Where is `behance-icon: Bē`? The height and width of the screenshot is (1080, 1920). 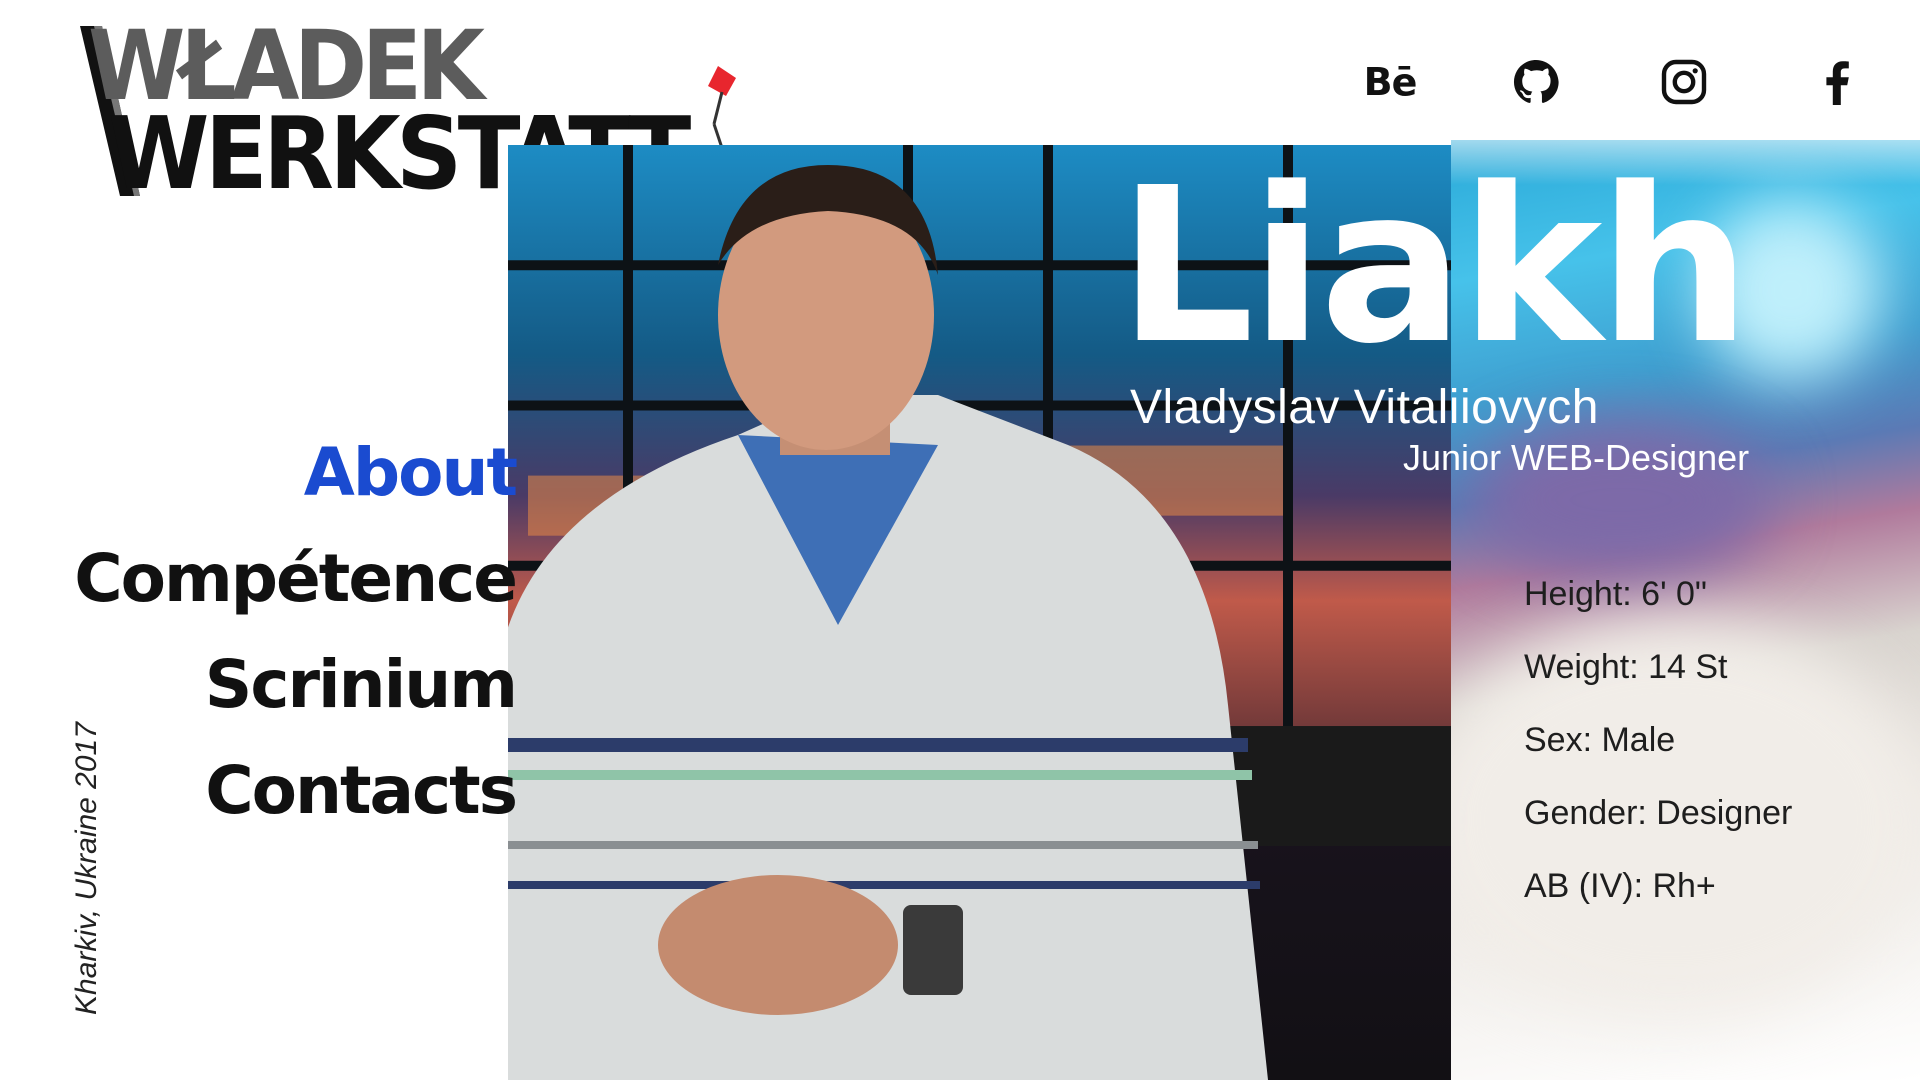 behance-icon: Bē is located at coordinates (1390, 82).